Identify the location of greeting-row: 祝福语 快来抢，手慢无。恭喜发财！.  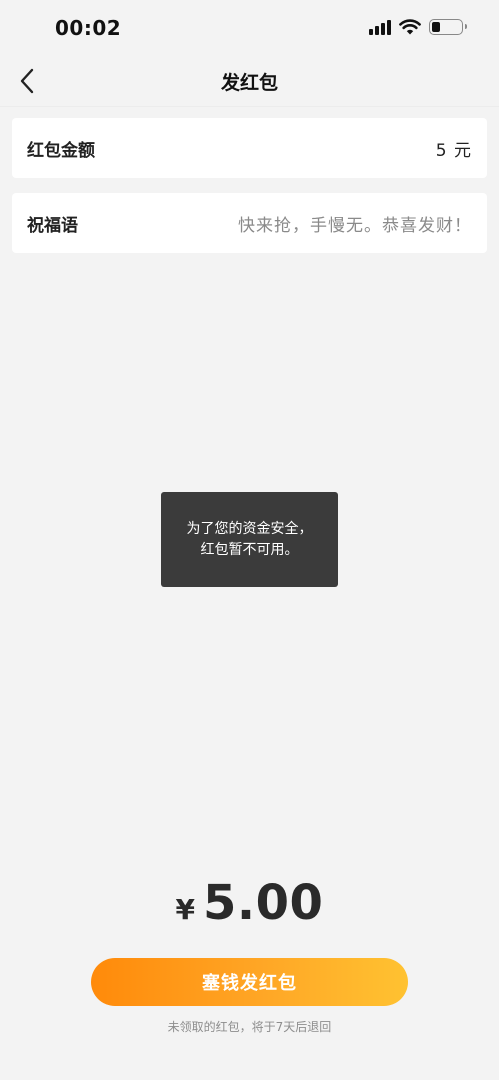
(249, 223).